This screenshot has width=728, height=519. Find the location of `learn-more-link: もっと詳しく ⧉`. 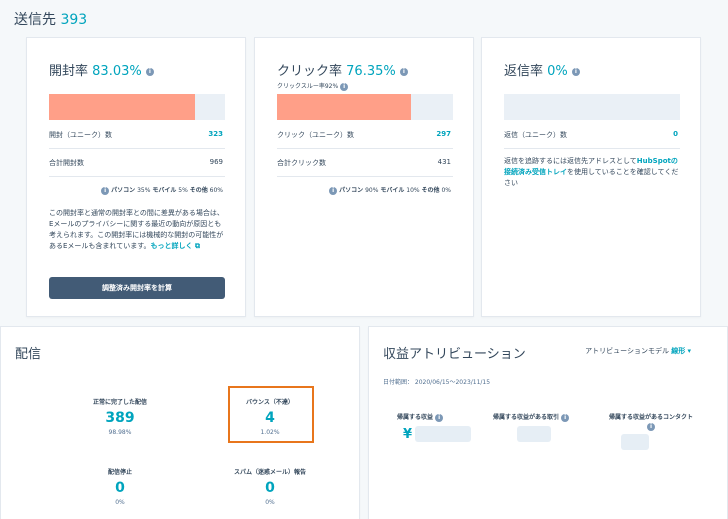

learn-more-link: もっと詳しく ⧉ is located at coordinates (175, 246).